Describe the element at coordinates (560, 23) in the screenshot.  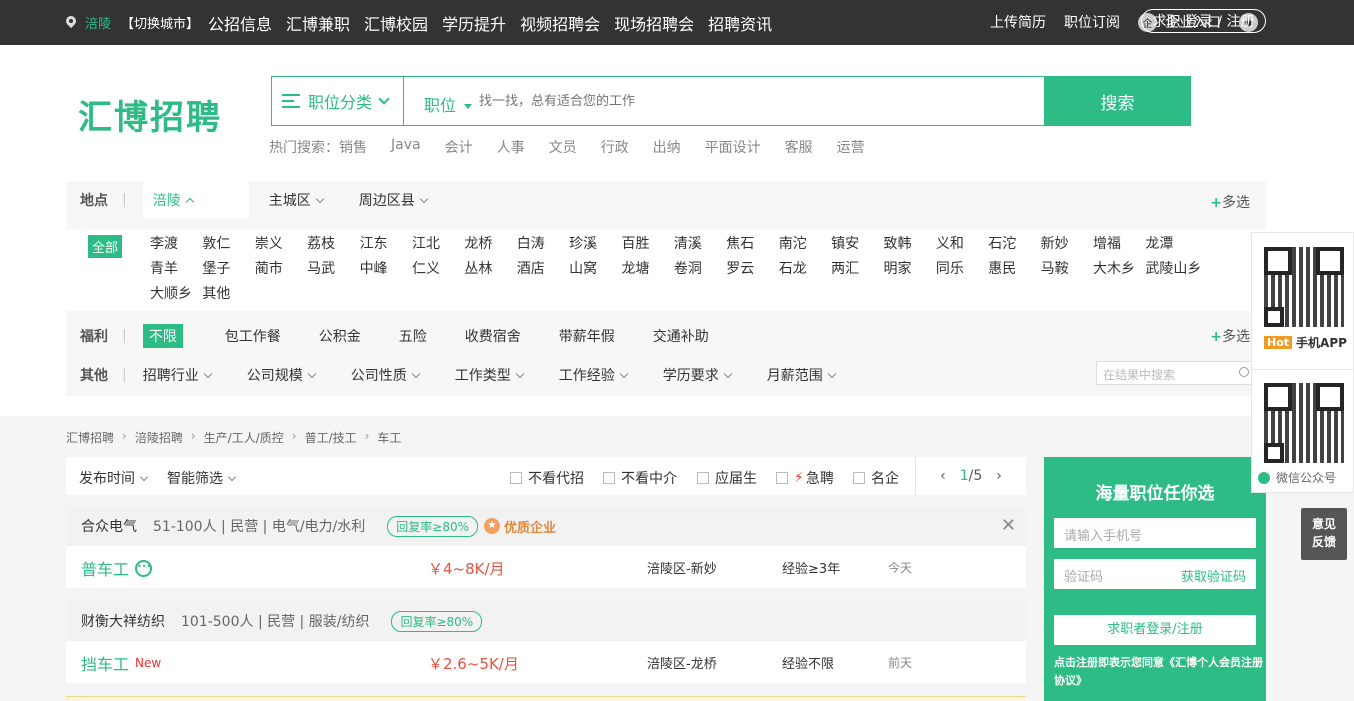
I see `nav-item: 视频招聘会` at that location.